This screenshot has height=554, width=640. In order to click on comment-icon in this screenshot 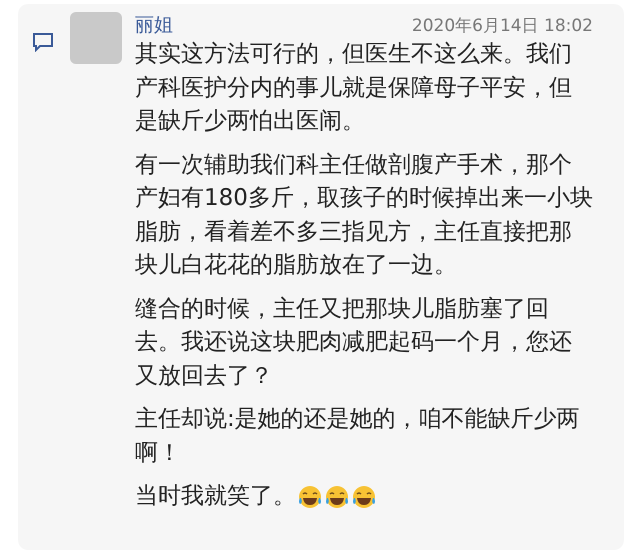, I will do `click(43, 42)`.